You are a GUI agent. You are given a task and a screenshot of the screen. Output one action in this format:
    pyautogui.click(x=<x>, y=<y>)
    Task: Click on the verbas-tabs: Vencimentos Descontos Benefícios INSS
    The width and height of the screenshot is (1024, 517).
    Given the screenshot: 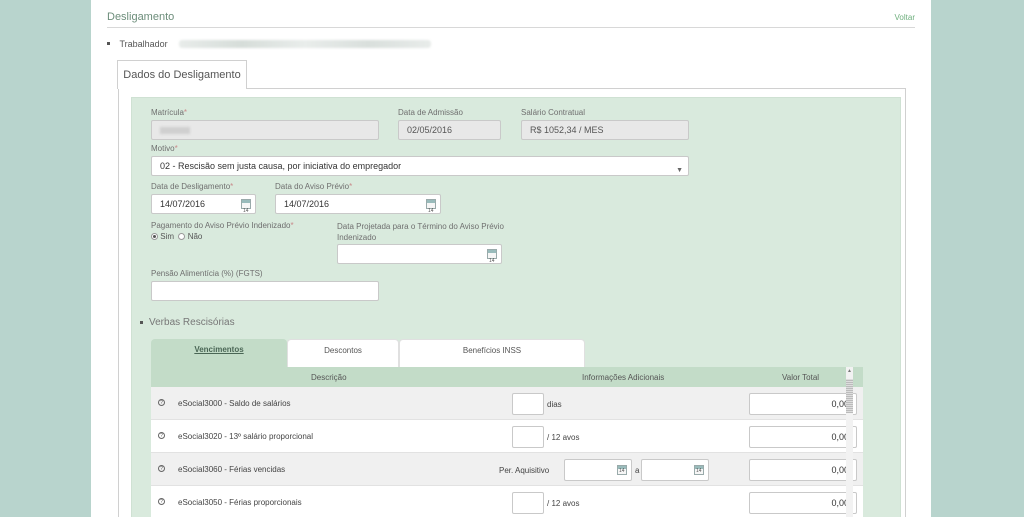 What is the action you would take?
    pyautogui.click(x=368, y=353)
    